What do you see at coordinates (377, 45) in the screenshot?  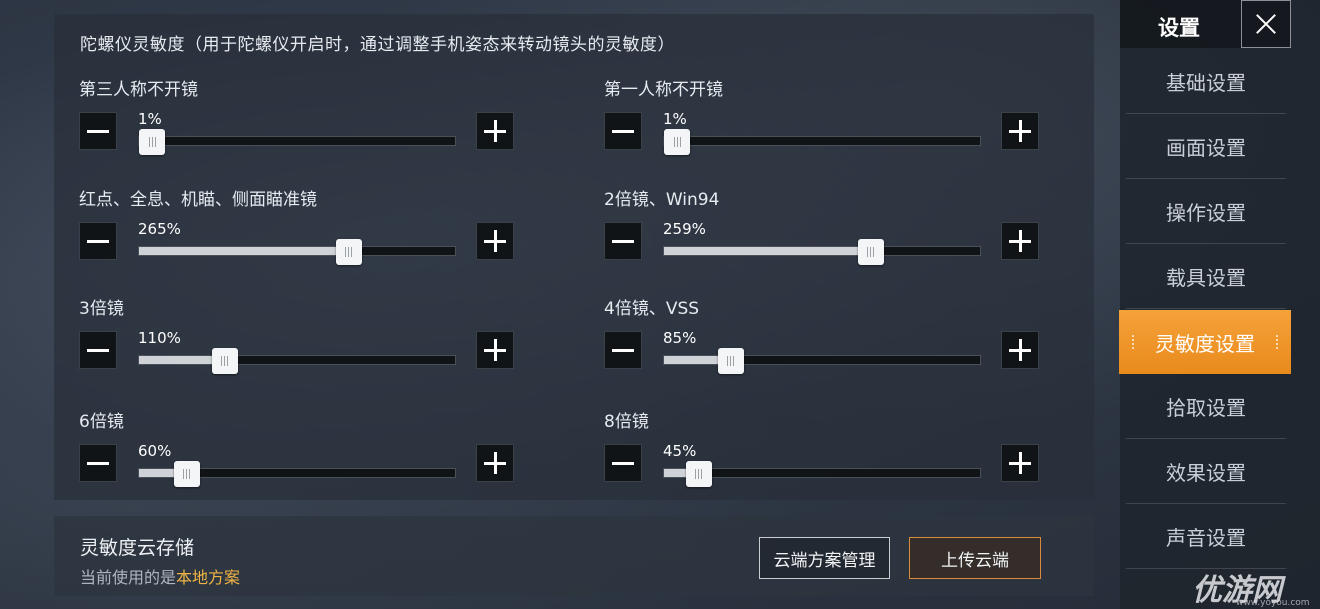 I see `panel-title: 陀螺仪灵敏度（用于陀螺仪开启时，通过调整手机姿态来转动镜头的灵敏度）` at bounding box center [377, 45].